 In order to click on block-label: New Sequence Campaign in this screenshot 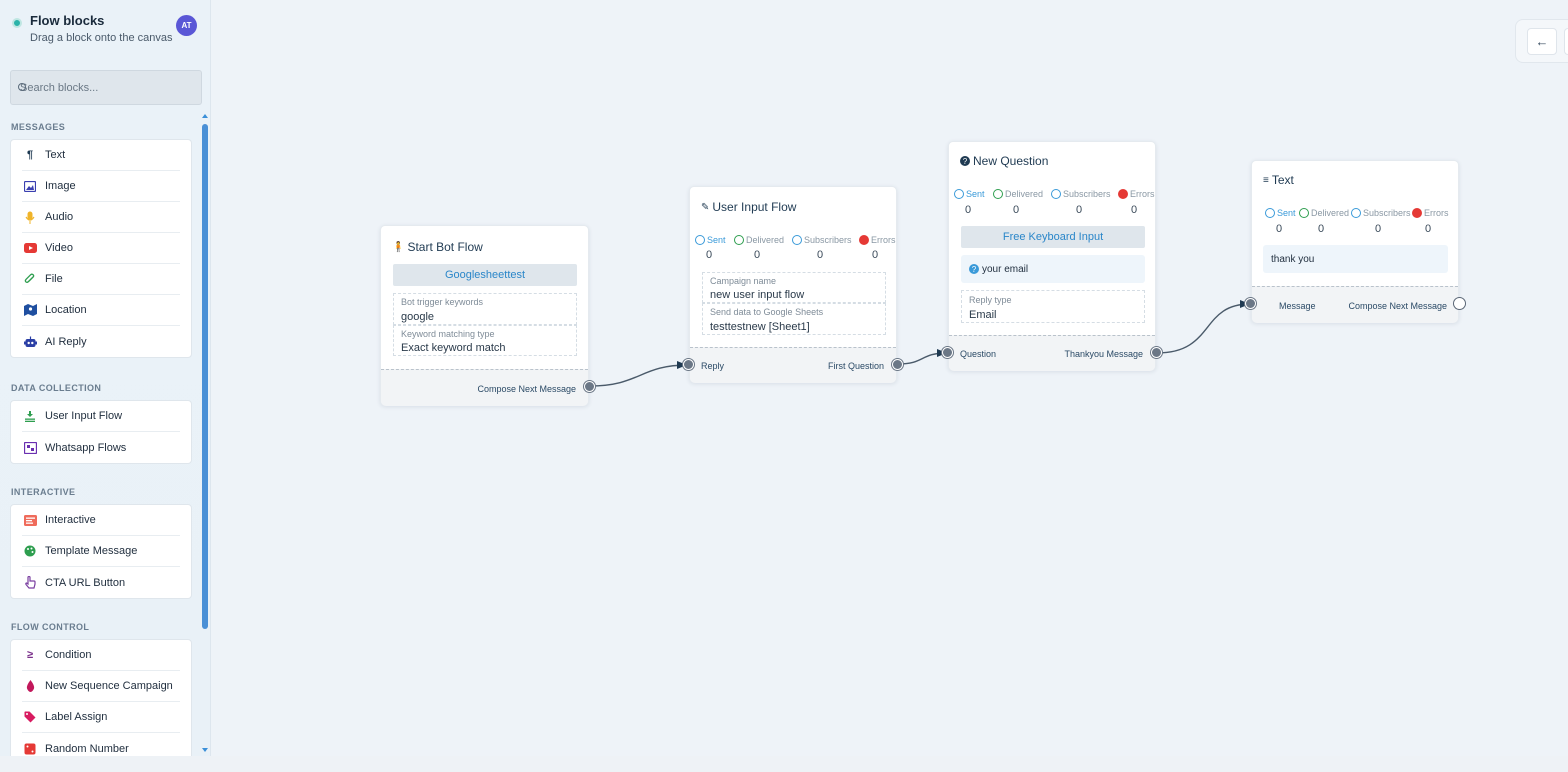, I will do `click(109, 686)`.